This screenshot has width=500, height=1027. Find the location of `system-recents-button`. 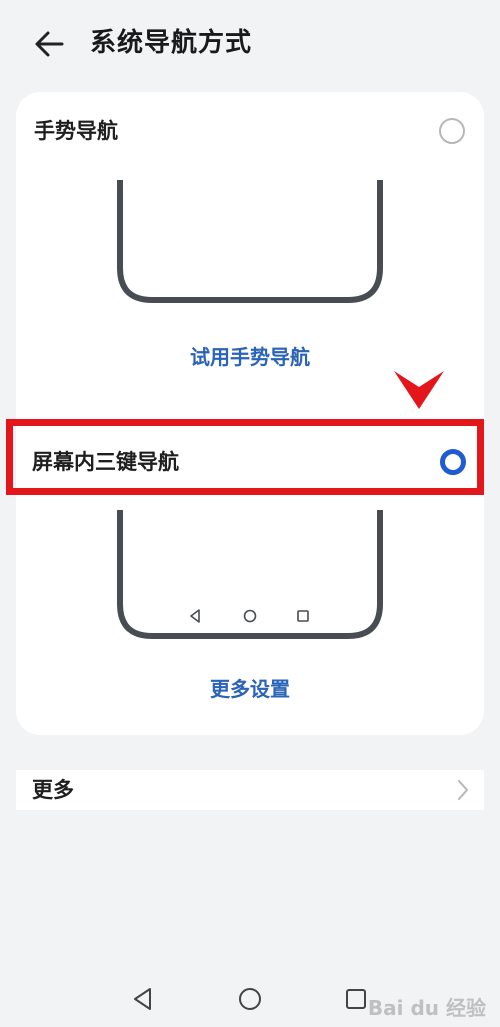

system-recents-button is located at coordinates (356, 999).